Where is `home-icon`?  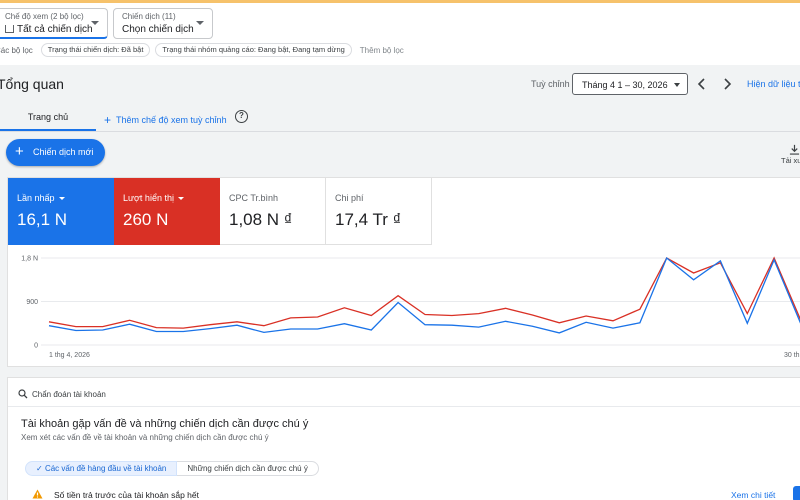
home-icon is located at coordinates (9, 29).